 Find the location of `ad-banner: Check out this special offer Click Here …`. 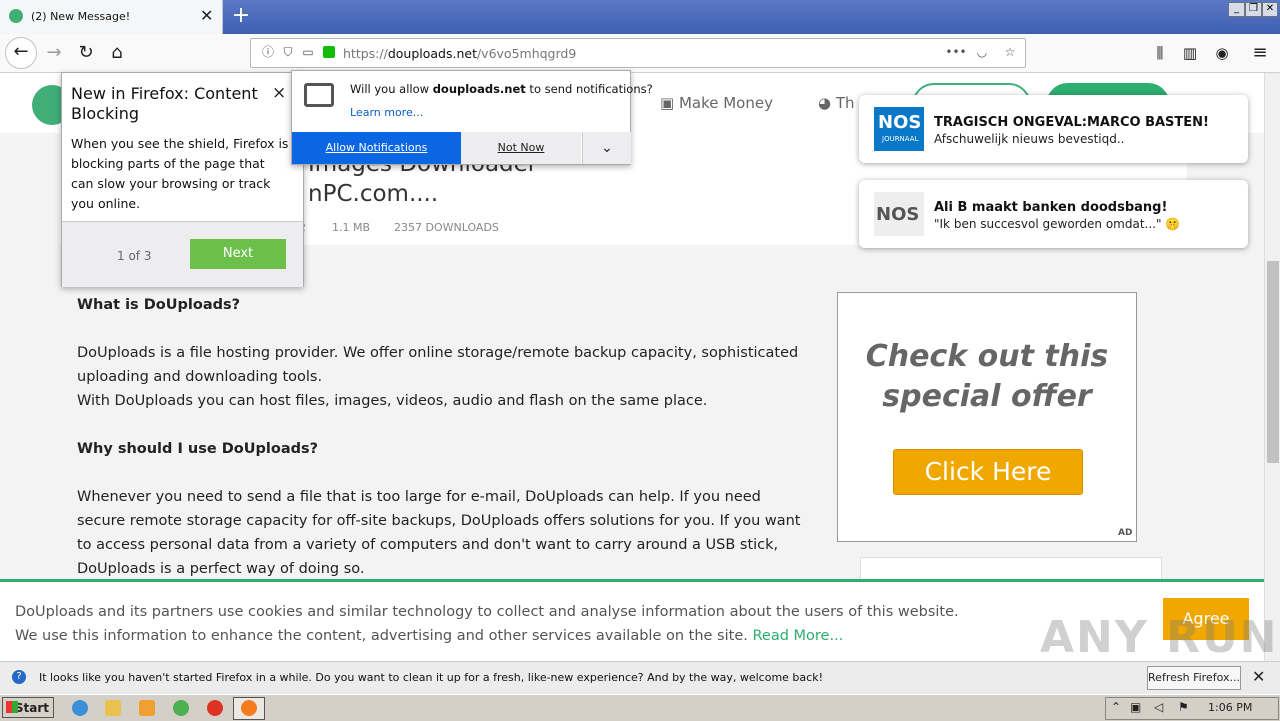

ad-banner: Check out this special offer Click Here … is located at coordinates (987, 417).